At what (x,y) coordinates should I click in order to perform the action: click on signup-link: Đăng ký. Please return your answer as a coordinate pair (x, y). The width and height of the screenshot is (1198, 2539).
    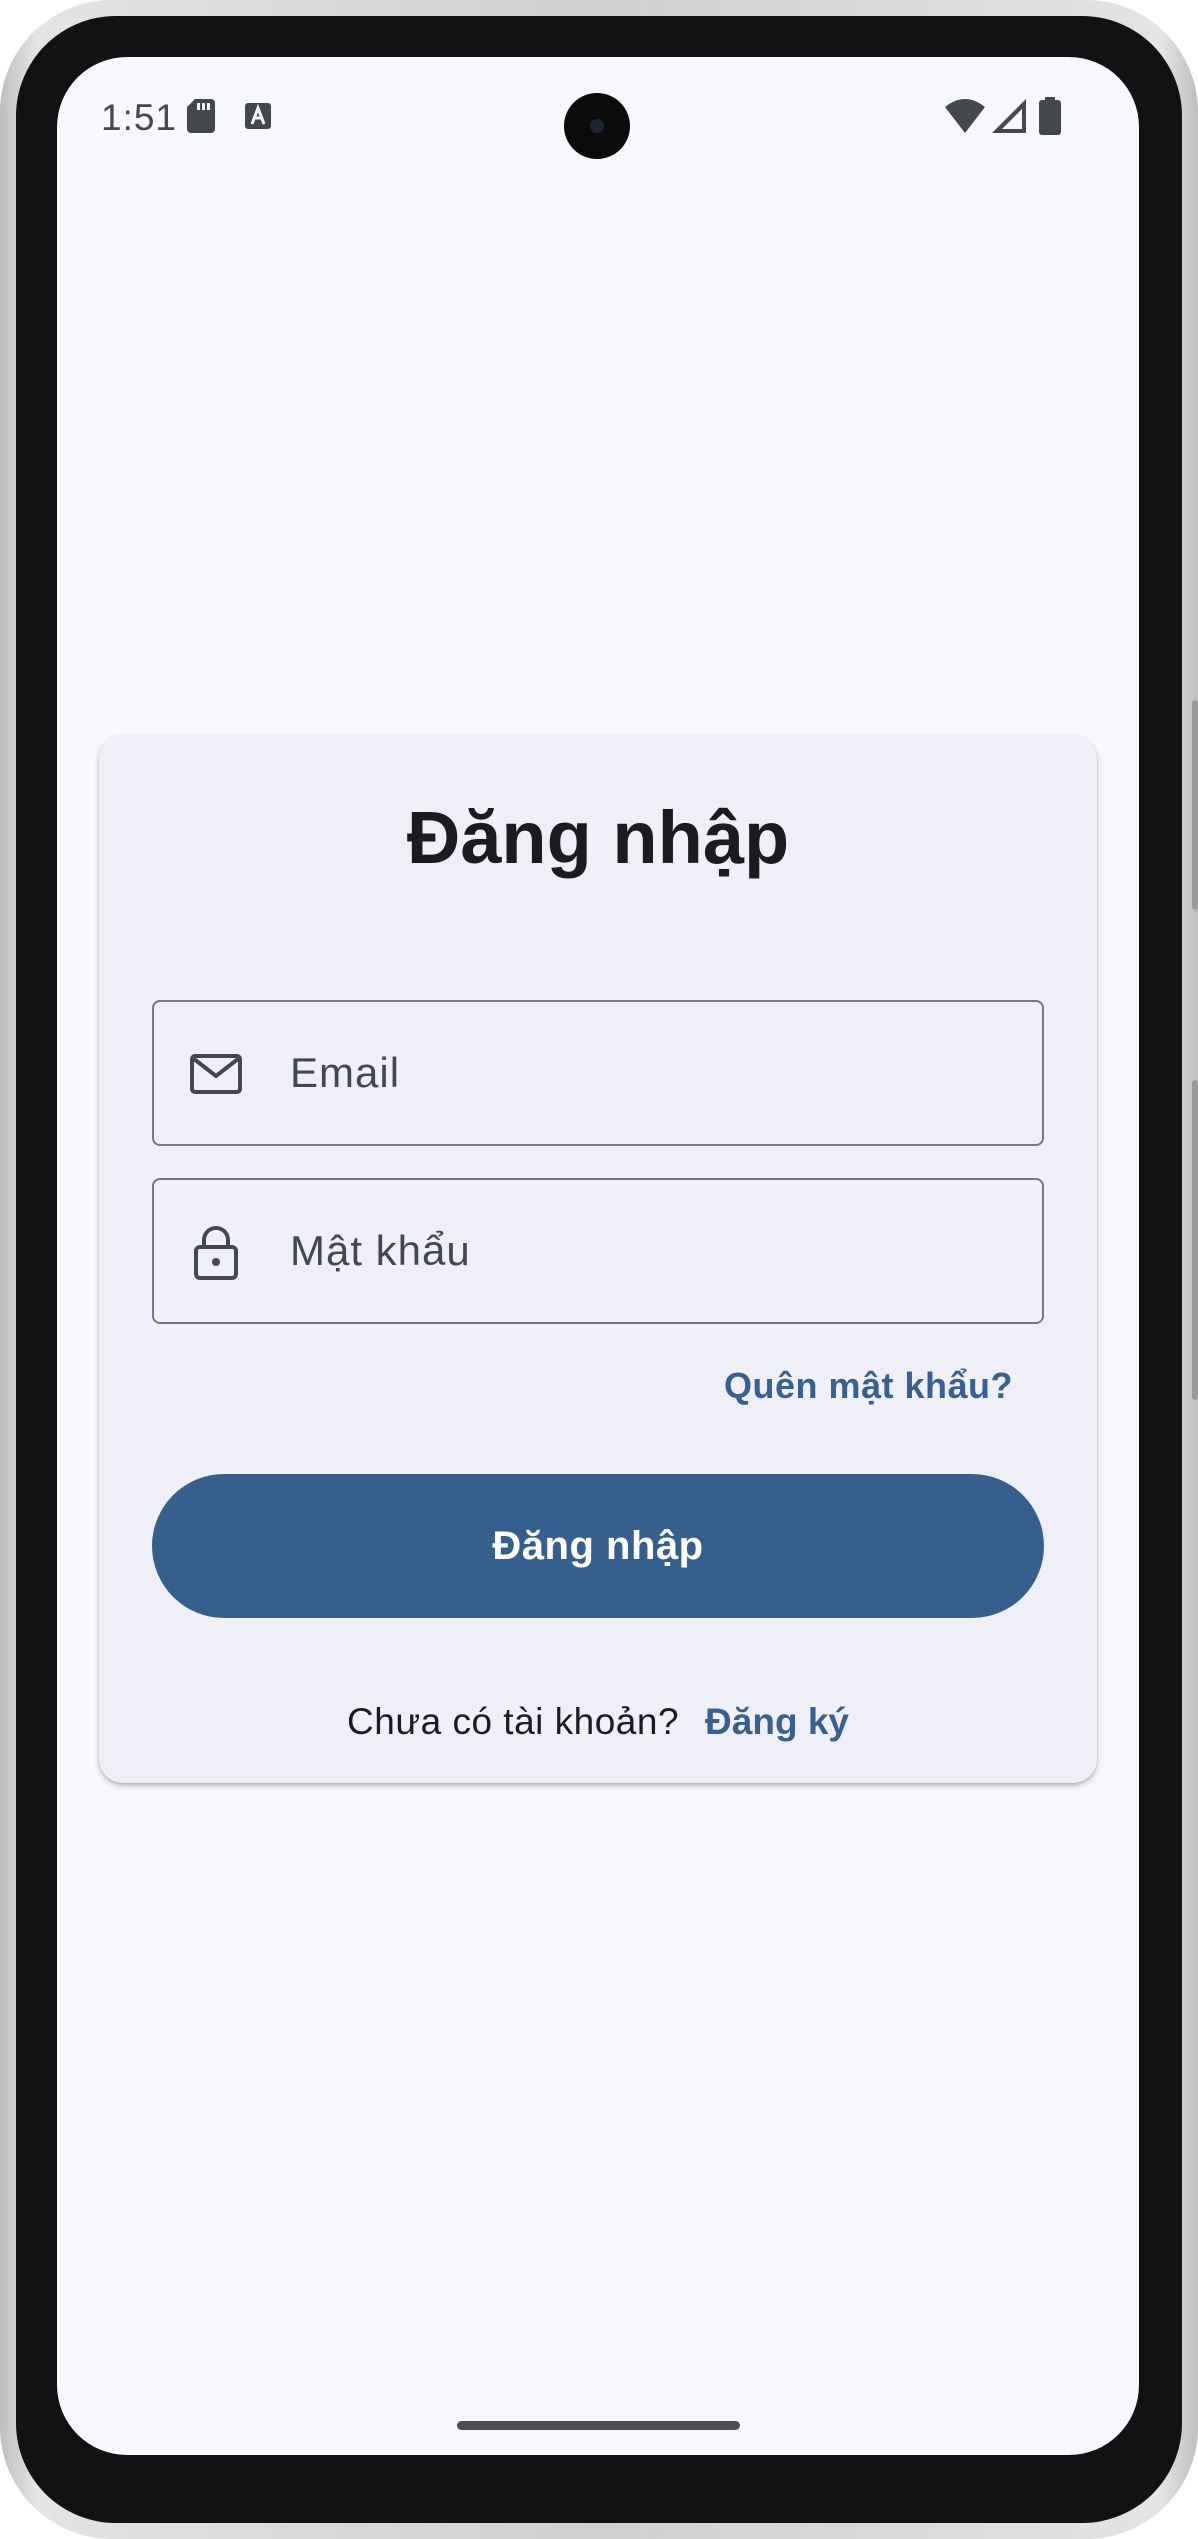
    Looking at the image, I should click on (777, 1721).